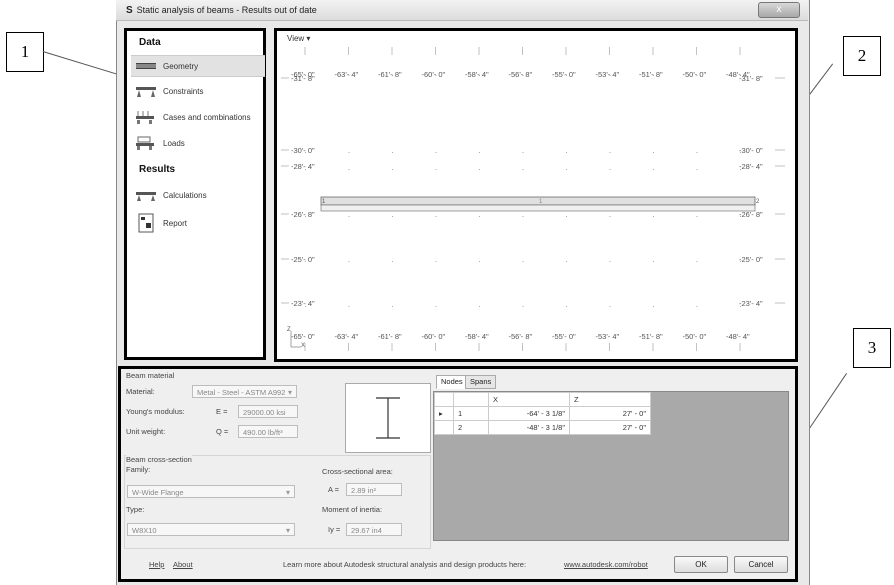 This screenshot has width=894, height=585. What do you see at coordinates (129, 10) in the screenshot?
I see `app-icon: S` at bounding box center [129, 10].